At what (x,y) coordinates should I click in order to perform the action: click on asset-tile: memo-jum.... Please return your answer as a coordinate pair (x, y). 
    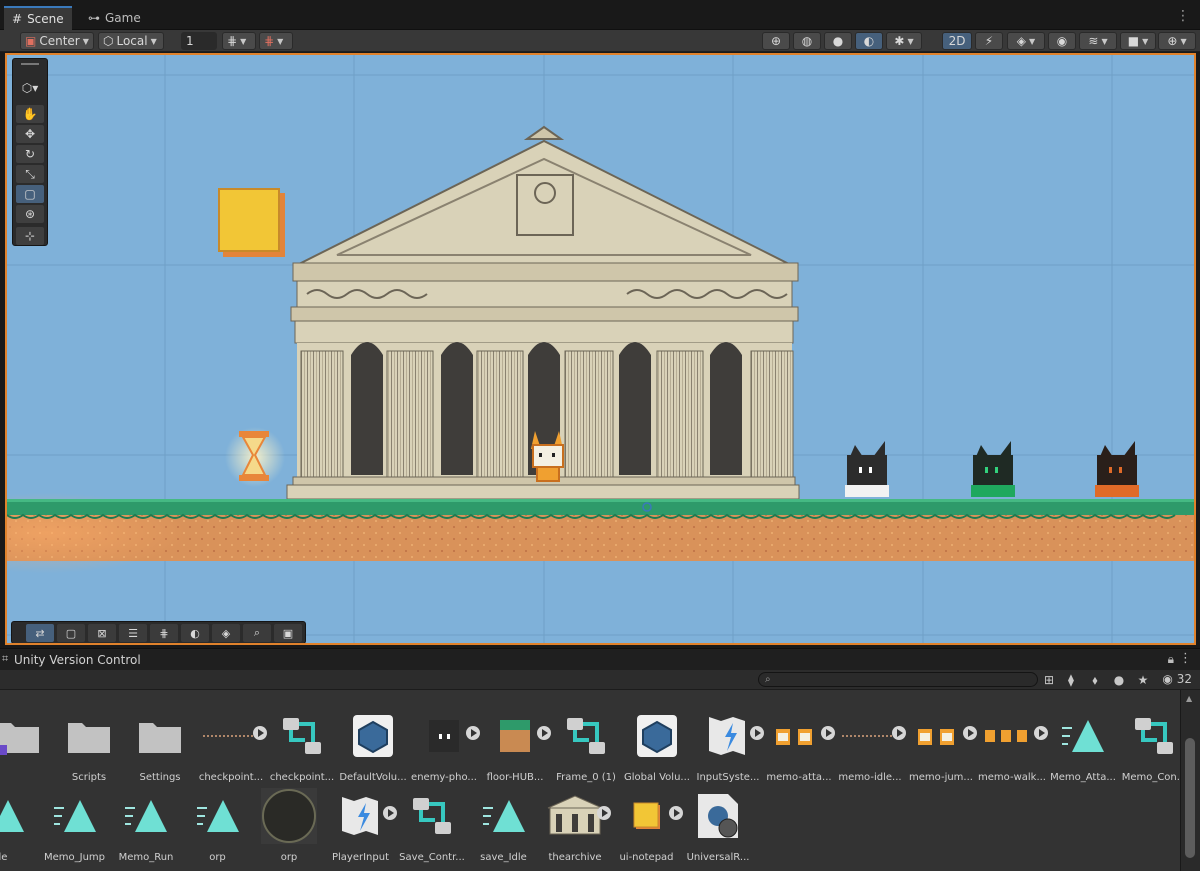
    Looking at the image, I should click on (941, 749).